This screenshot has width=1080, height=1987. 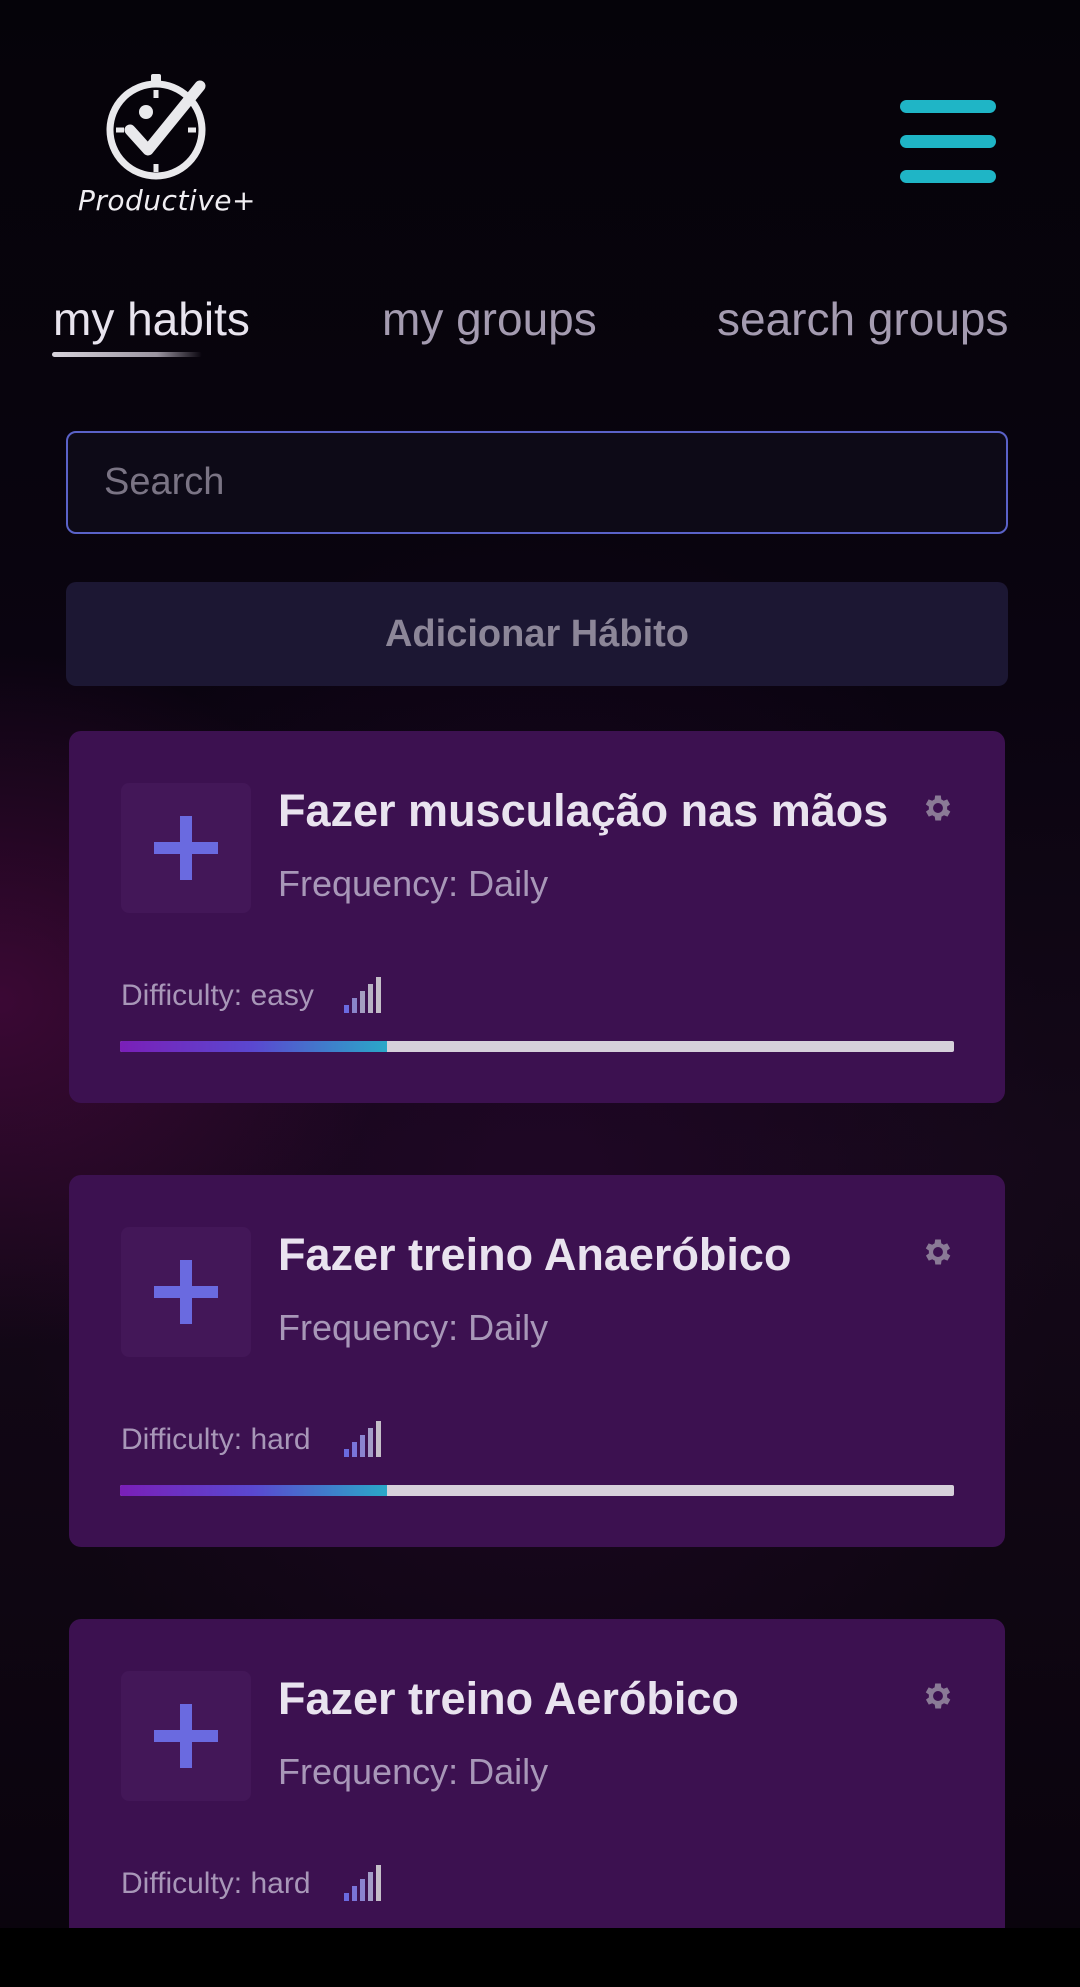 I want to click on tab-my-habits: my habits, so click(x=151, y=319).